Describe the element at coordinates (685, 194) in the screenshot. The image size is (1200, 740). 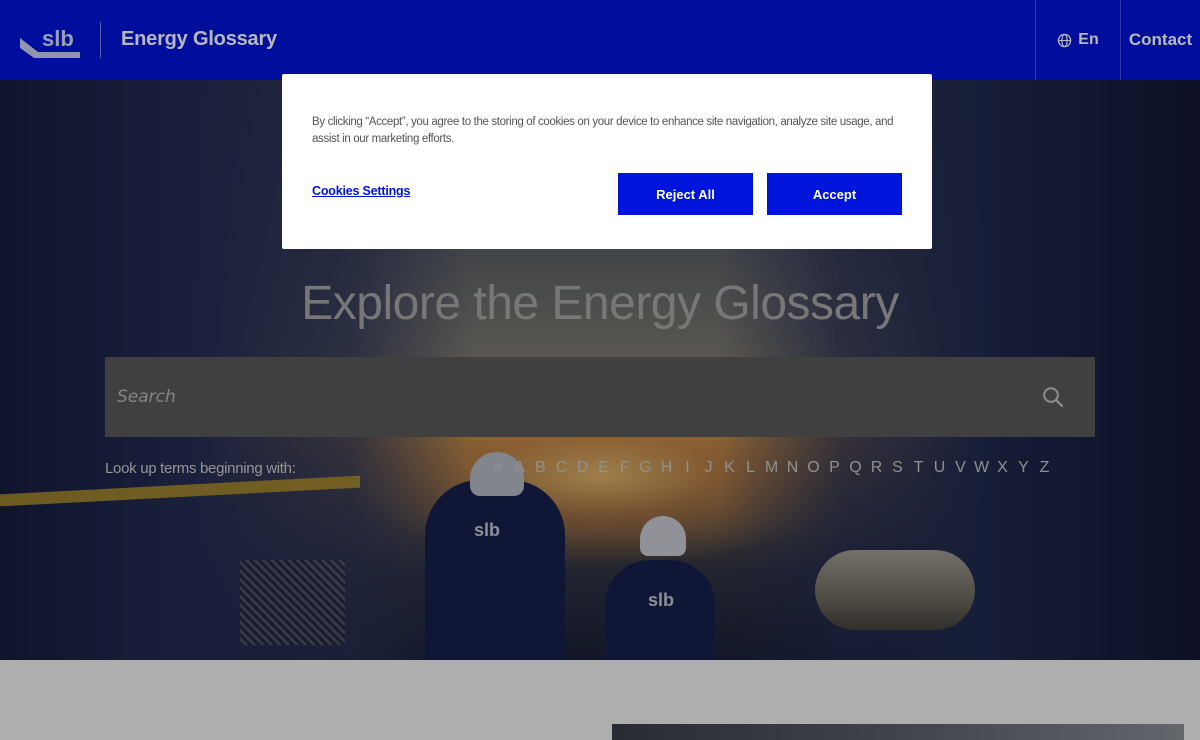
I see `reject-all-button: Reject All` at that location.